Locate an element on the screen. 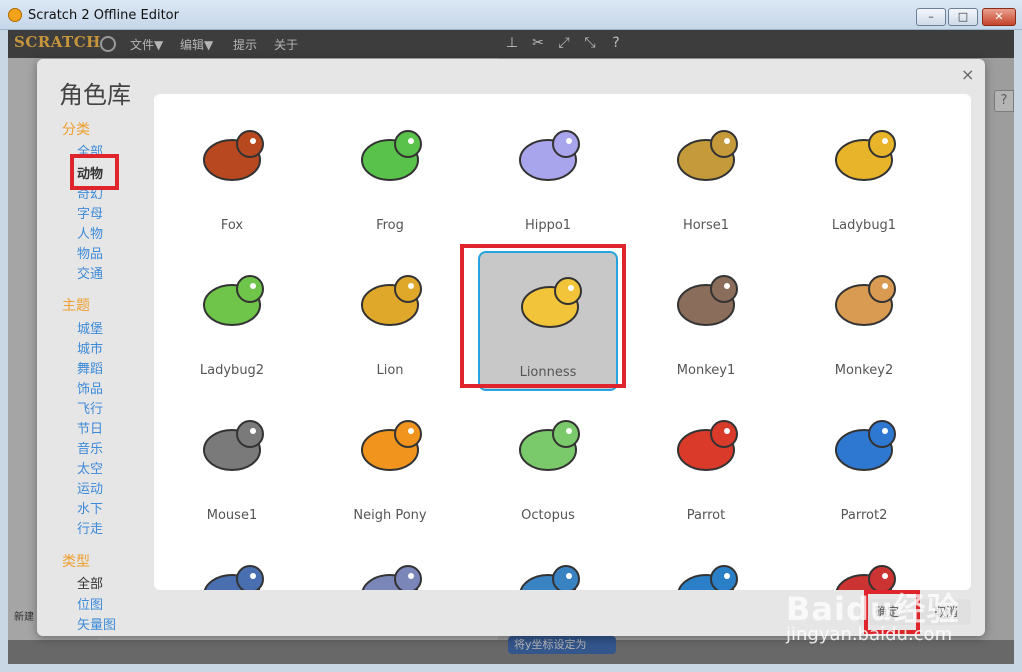  sprite-name: Parrot is located at coordinates (706, 515).